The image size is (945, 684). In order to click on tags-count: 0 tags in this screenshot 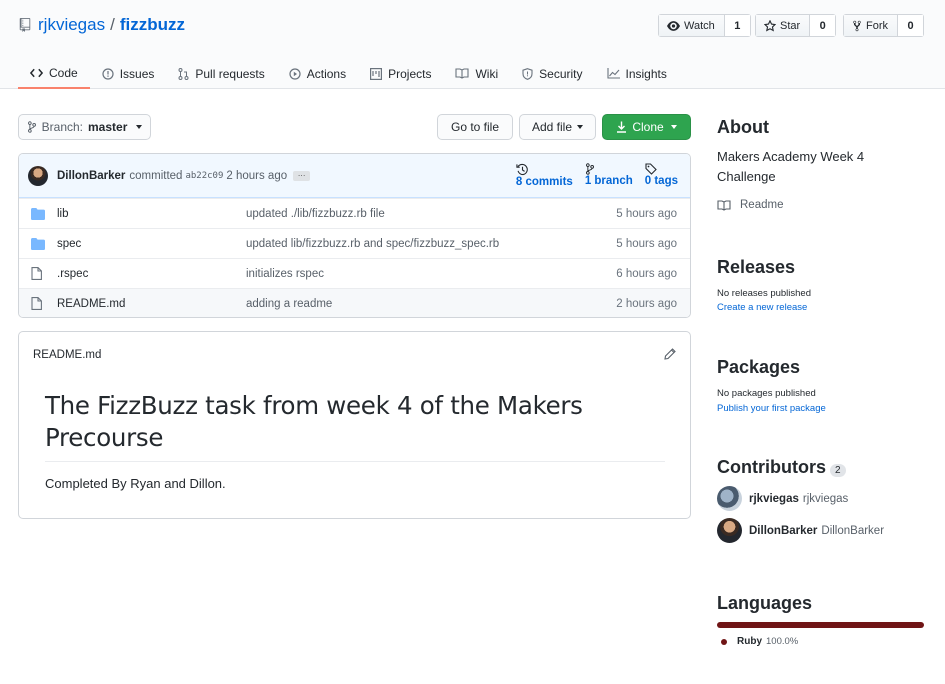, I will do `click(661, 181)`.